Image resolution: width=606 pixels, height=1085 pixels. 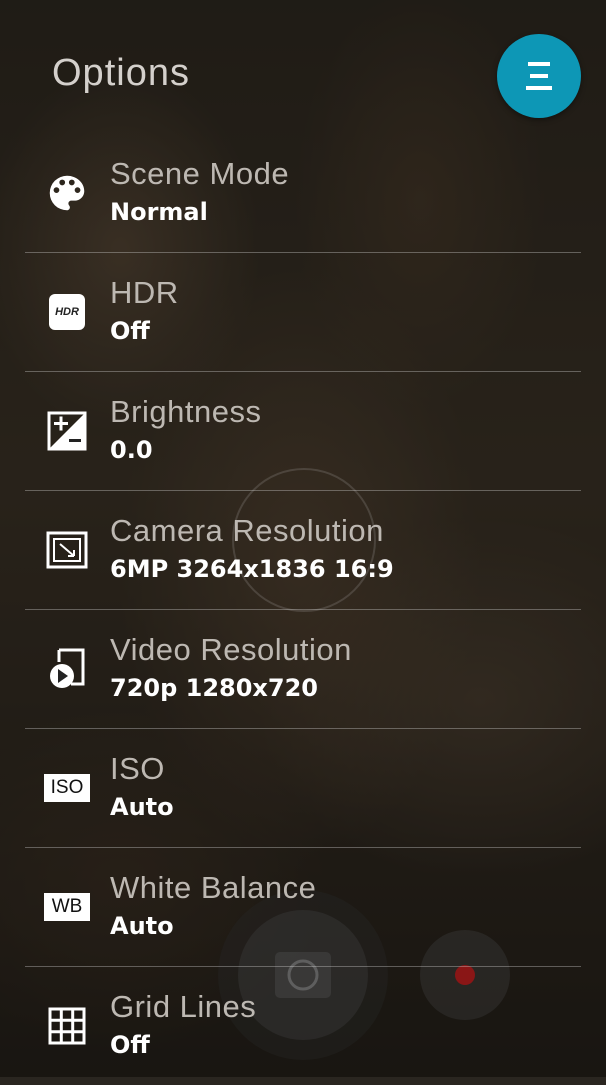 I want to click on option-iso: ISO ISO Auto, so click(x=303, y=788).